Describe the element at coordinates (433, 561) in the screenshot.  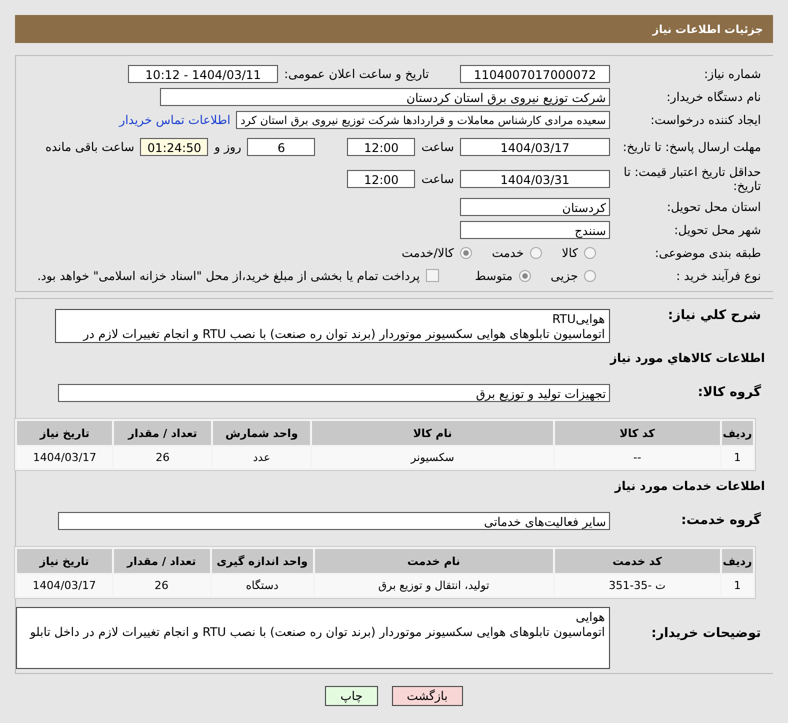
I see `column-header: نام خدمت` at that location.